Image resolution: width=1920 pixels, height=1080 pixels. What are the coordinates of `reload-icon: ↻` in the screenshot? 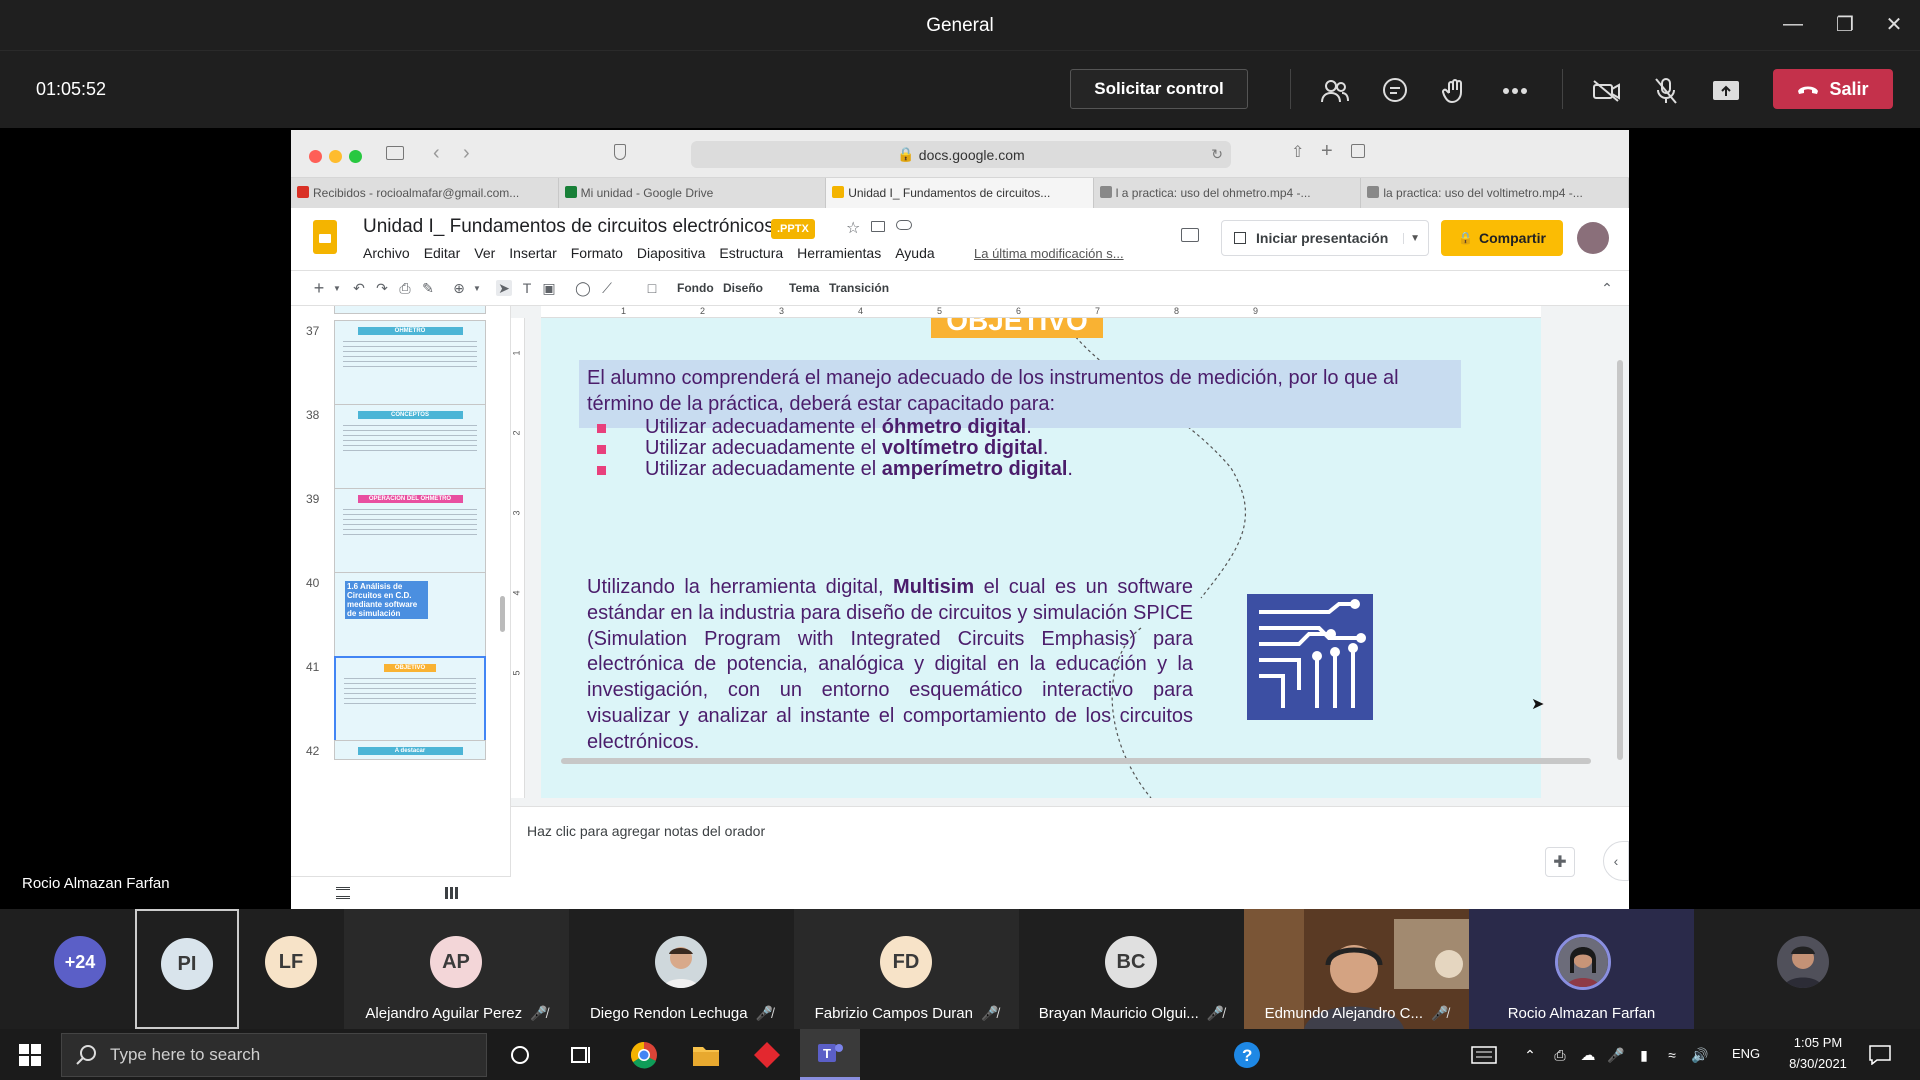 It's located at (1217, 154).